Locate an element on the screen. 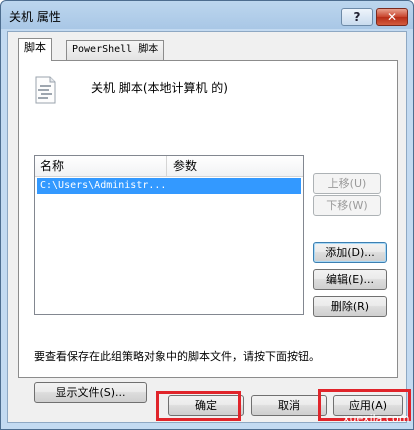 The width and height of the screenshot is (414, 430). info-text: 要查看保存在此组策略对象中的脚本文件，请按下面按钮。 is located at coordinates (177, 356).